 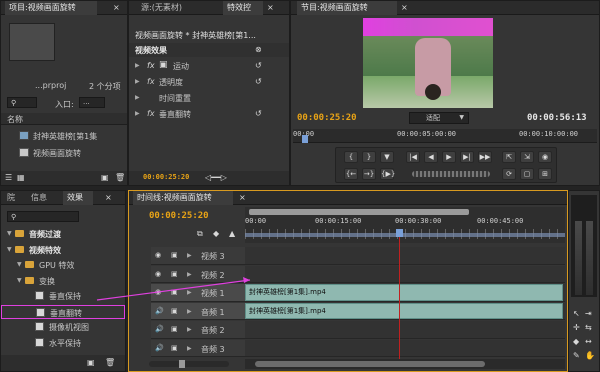 I want to click on audio-meters, so click(x=584, y=246).